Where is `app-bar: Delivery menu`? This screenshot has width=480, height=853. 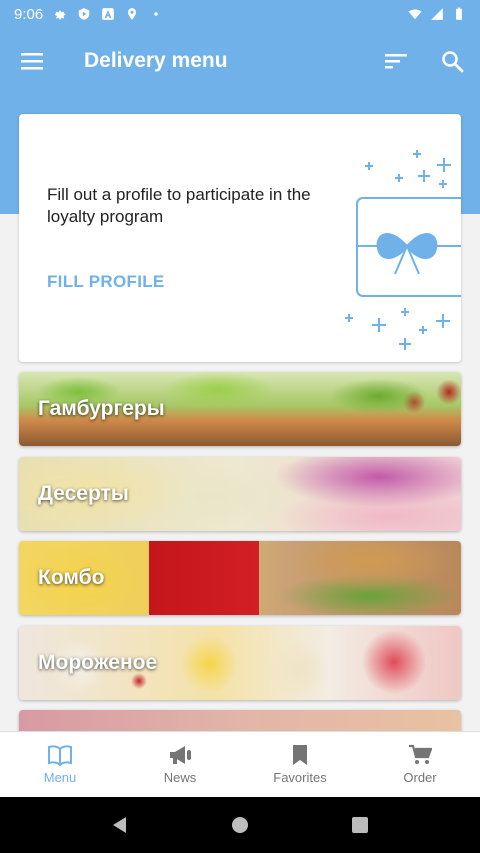 app-bar: Delivery menu is located at coordinates (240, 61).